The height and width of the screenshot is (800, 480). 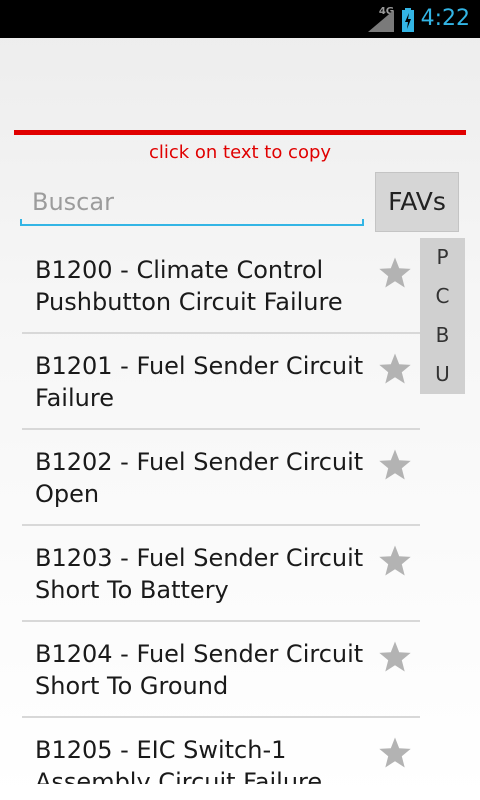 I want to click on search-input, so click(x=192, y=202).